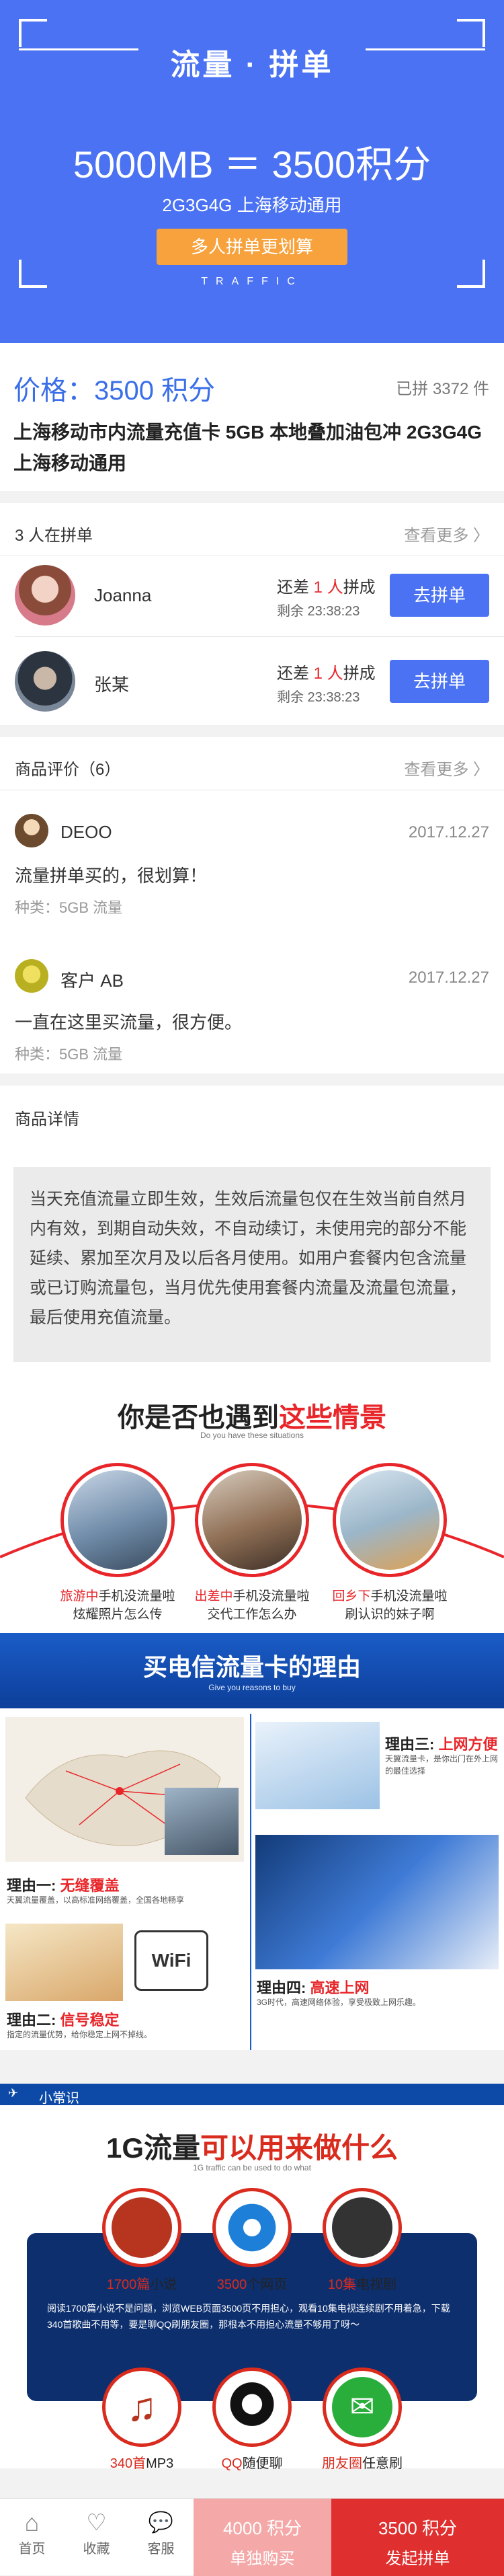 This screenshot has height=2576, width=504. I want to click on tip-black: 任意刷, so click(382, 2463).